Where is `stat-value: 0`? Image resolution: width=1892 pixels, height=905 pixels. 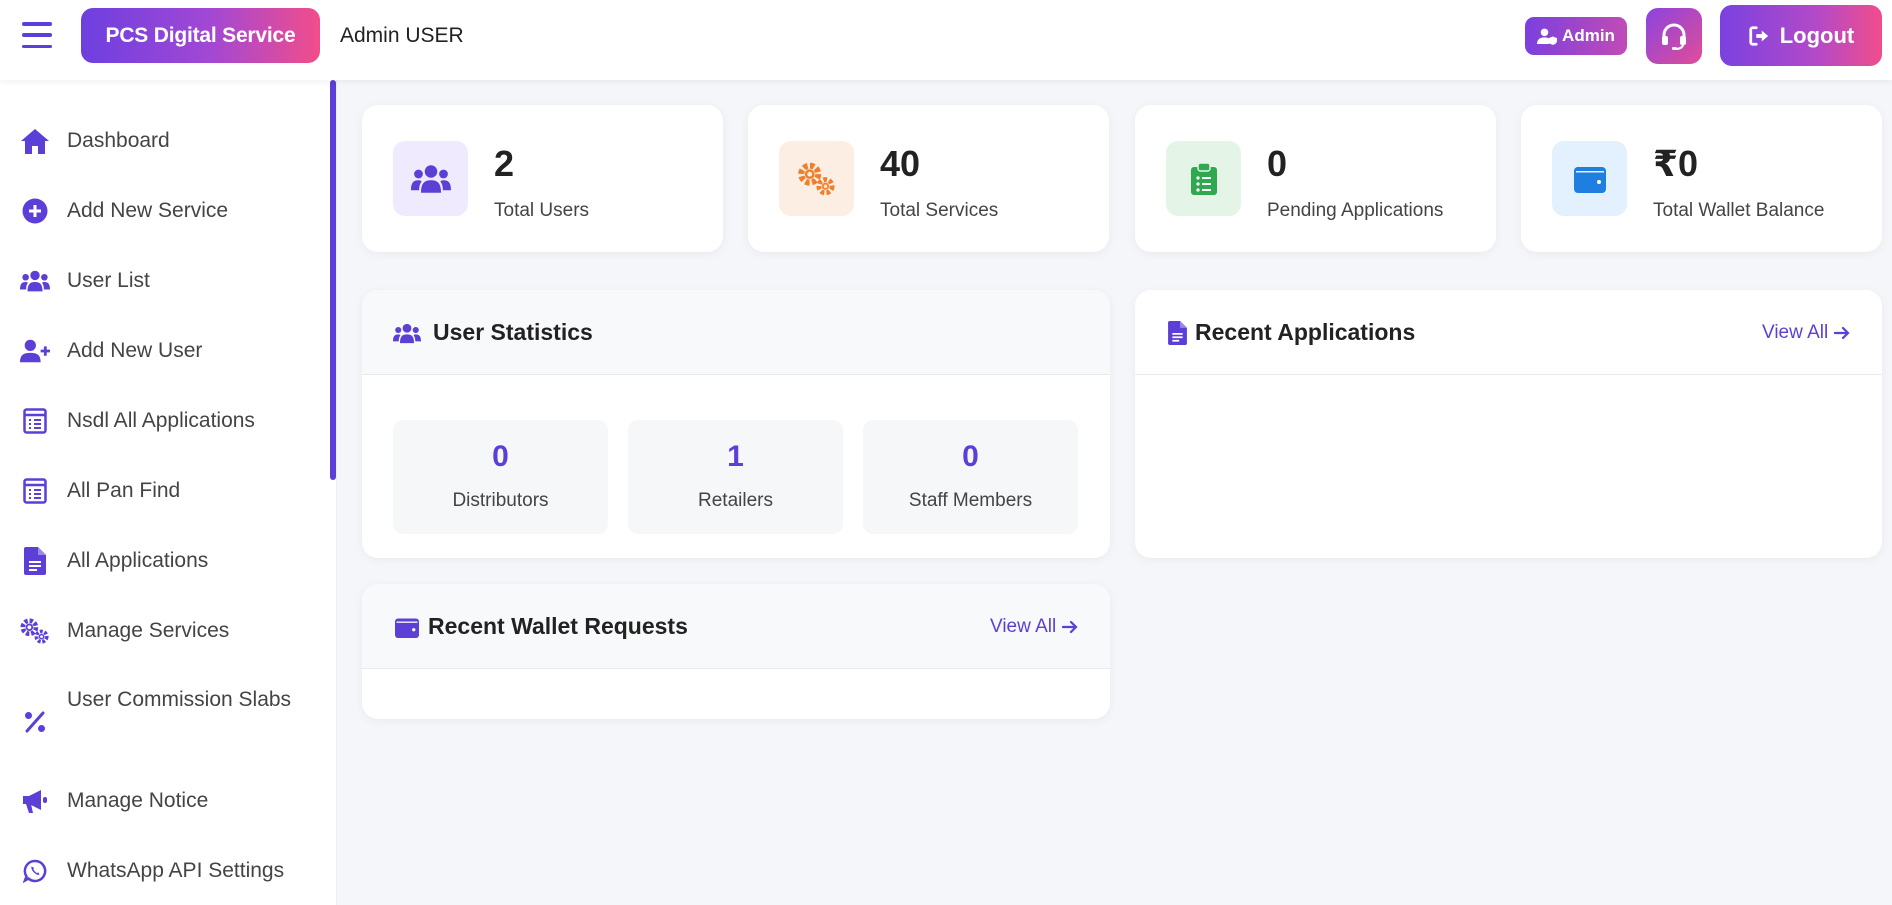
stat-value: 0 is located at coordinates (1277, 163).